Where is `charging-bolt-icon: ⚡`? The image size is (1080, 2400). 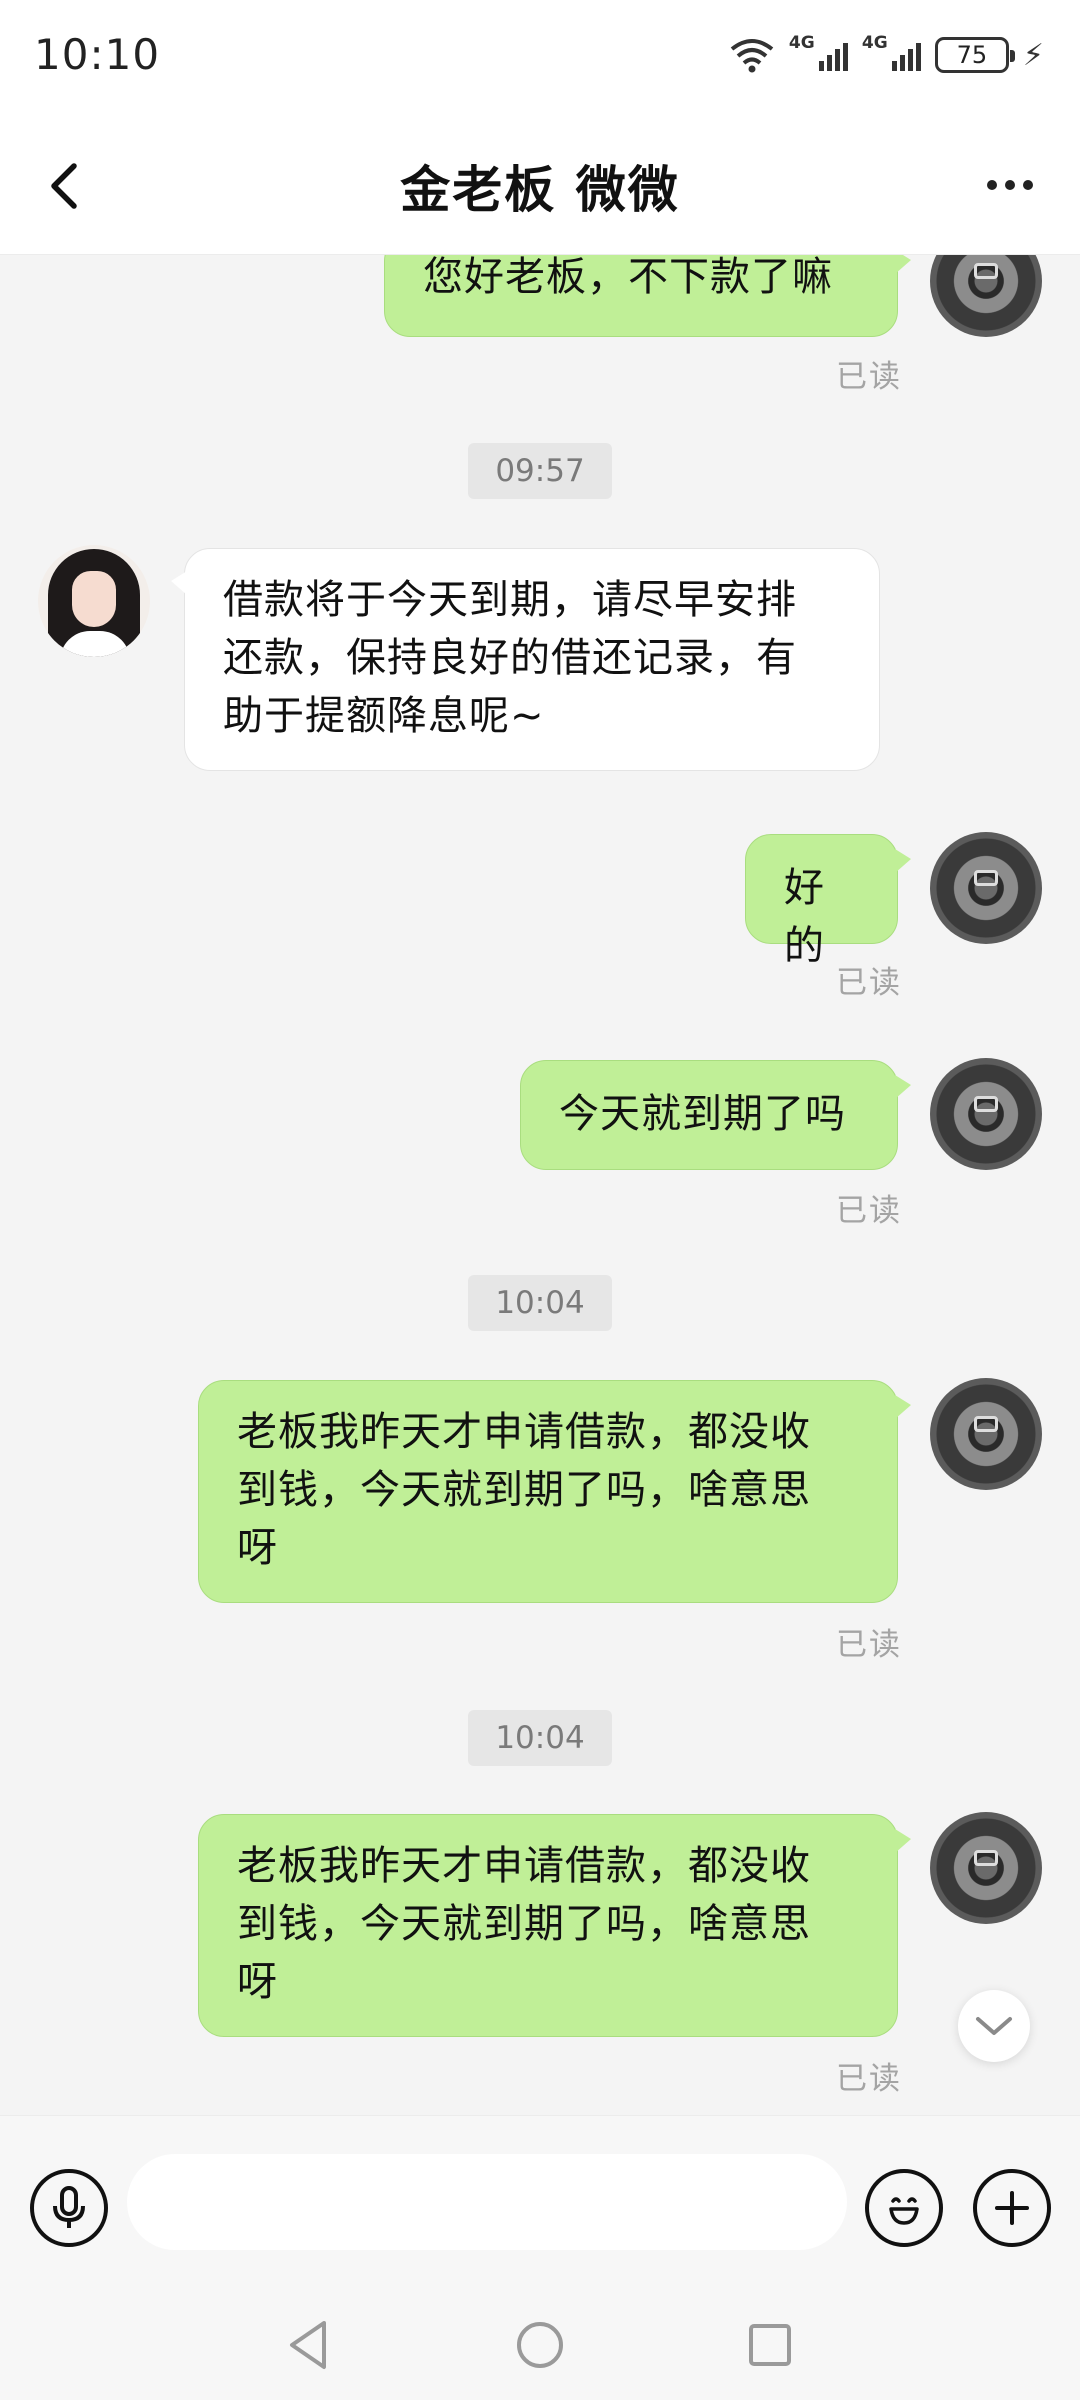
charging-bolt-icon: ⚡ is located at coordinates (1033, 55).